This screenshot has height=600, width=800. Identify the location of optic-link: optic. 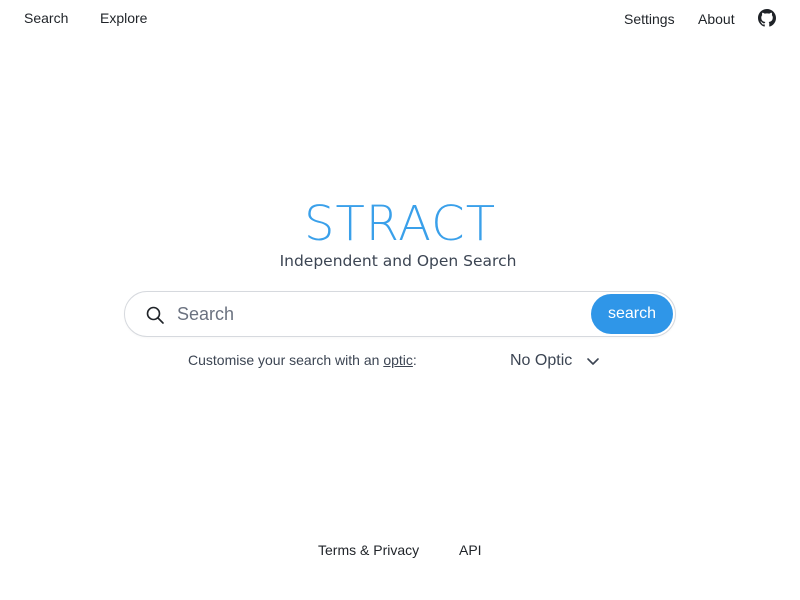
(398, 360).